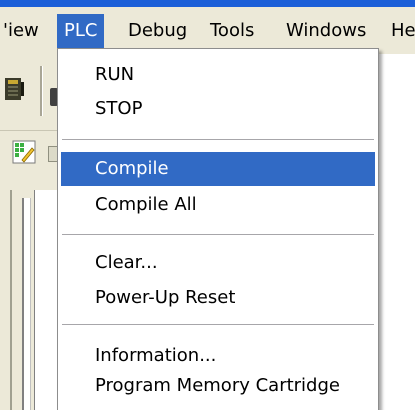  Describe the element at coordinates (218, 75) in the screenshot. I see `menu-item-run: RUN` at that location.